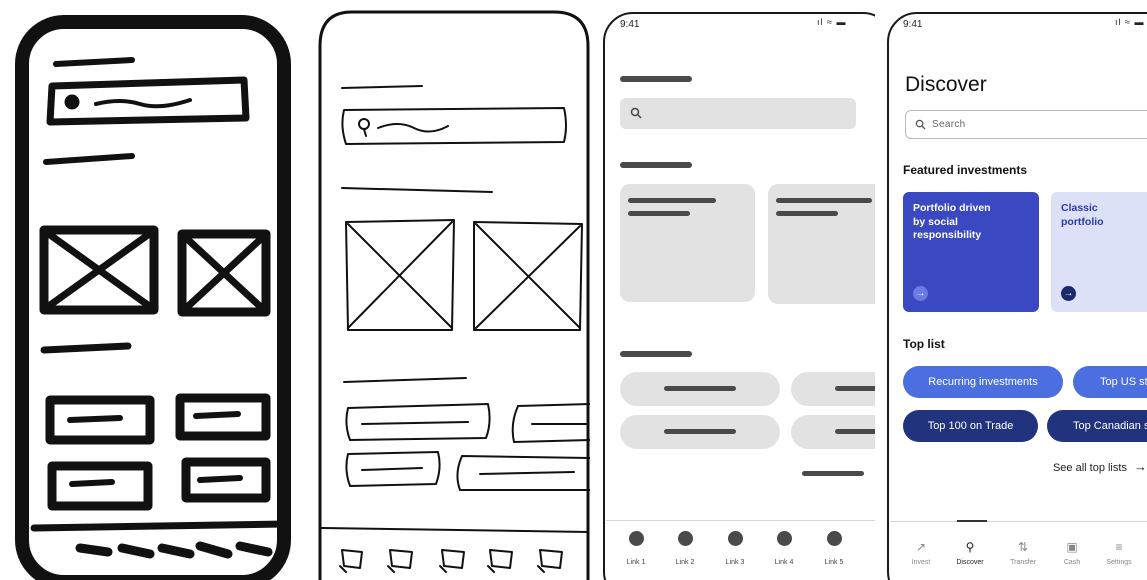 The height and width of the screenshot is (580, 1147). Describe the element at coordinates (946, 84) in the screenshot. I see `page-title: Discover` at that location.